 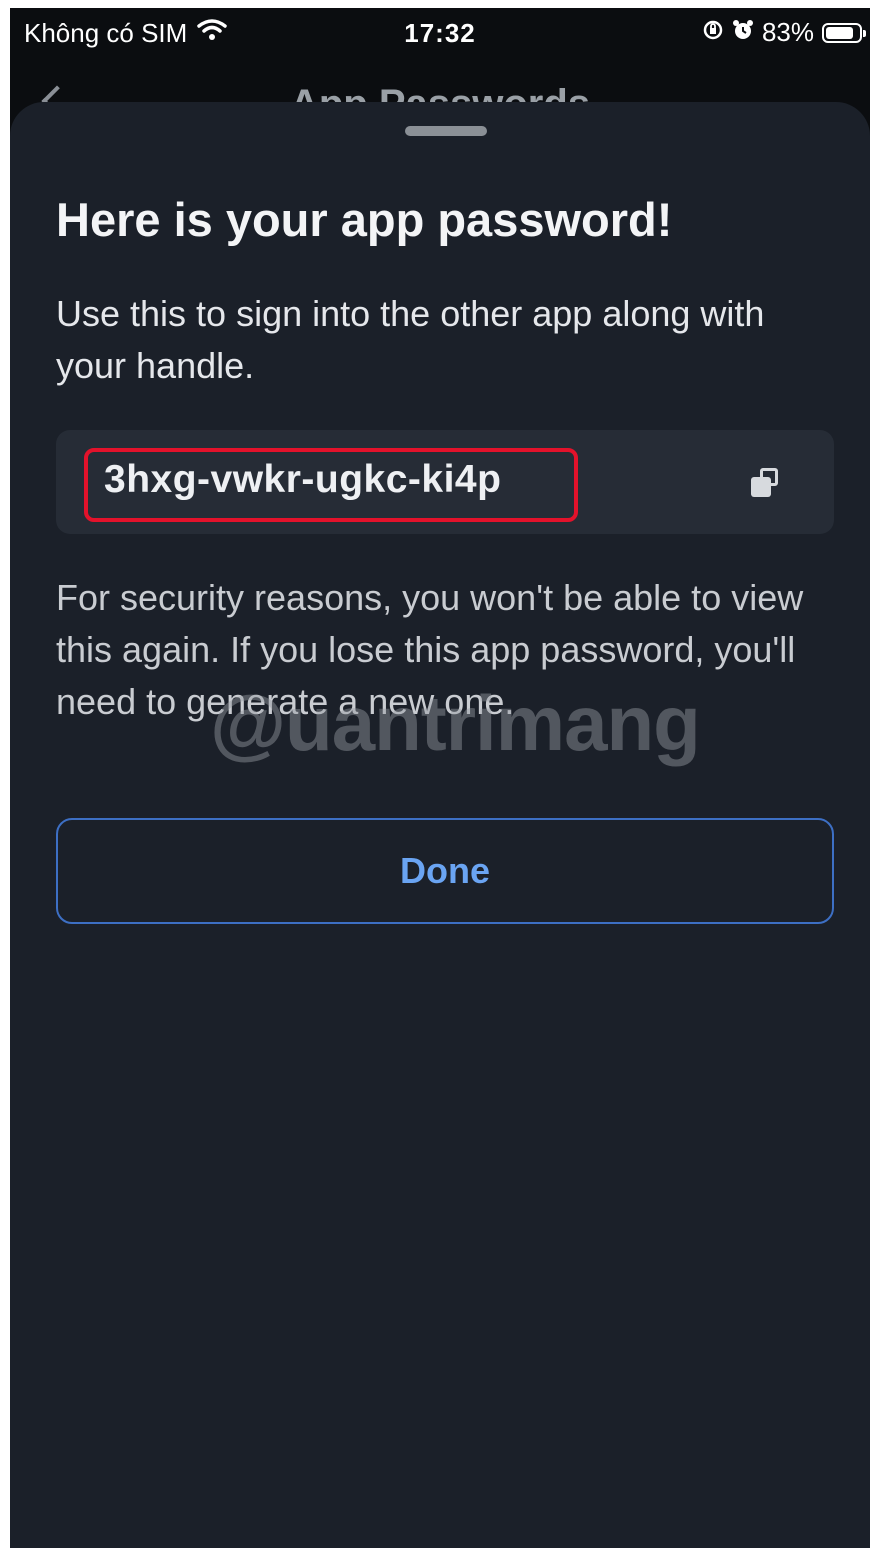 I want to click on done-button: Done, so click(x=445, y=871).